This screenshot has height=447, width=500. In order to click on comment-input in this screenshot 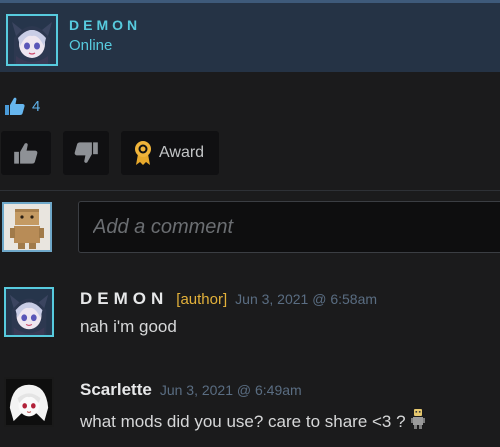, I will do `click(295, 227)`.